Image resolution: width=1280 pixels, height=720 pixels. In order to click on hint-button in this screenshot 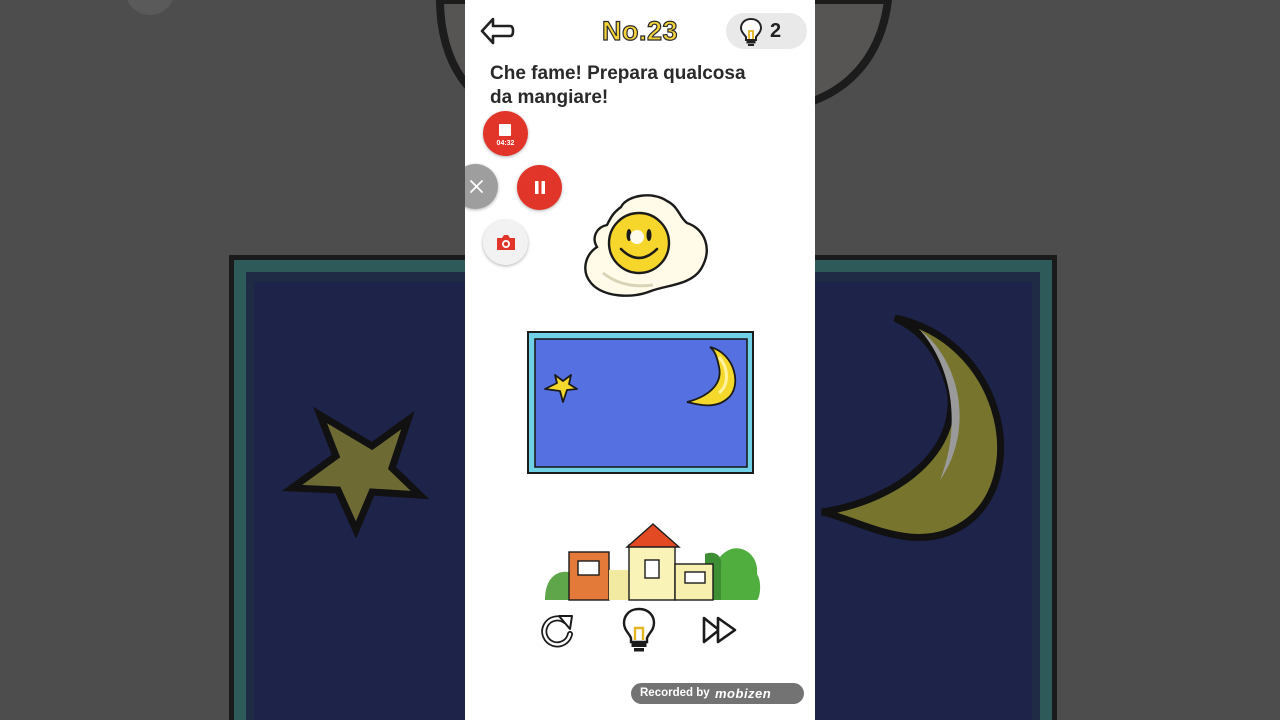, I will do `click(639, 630)`.